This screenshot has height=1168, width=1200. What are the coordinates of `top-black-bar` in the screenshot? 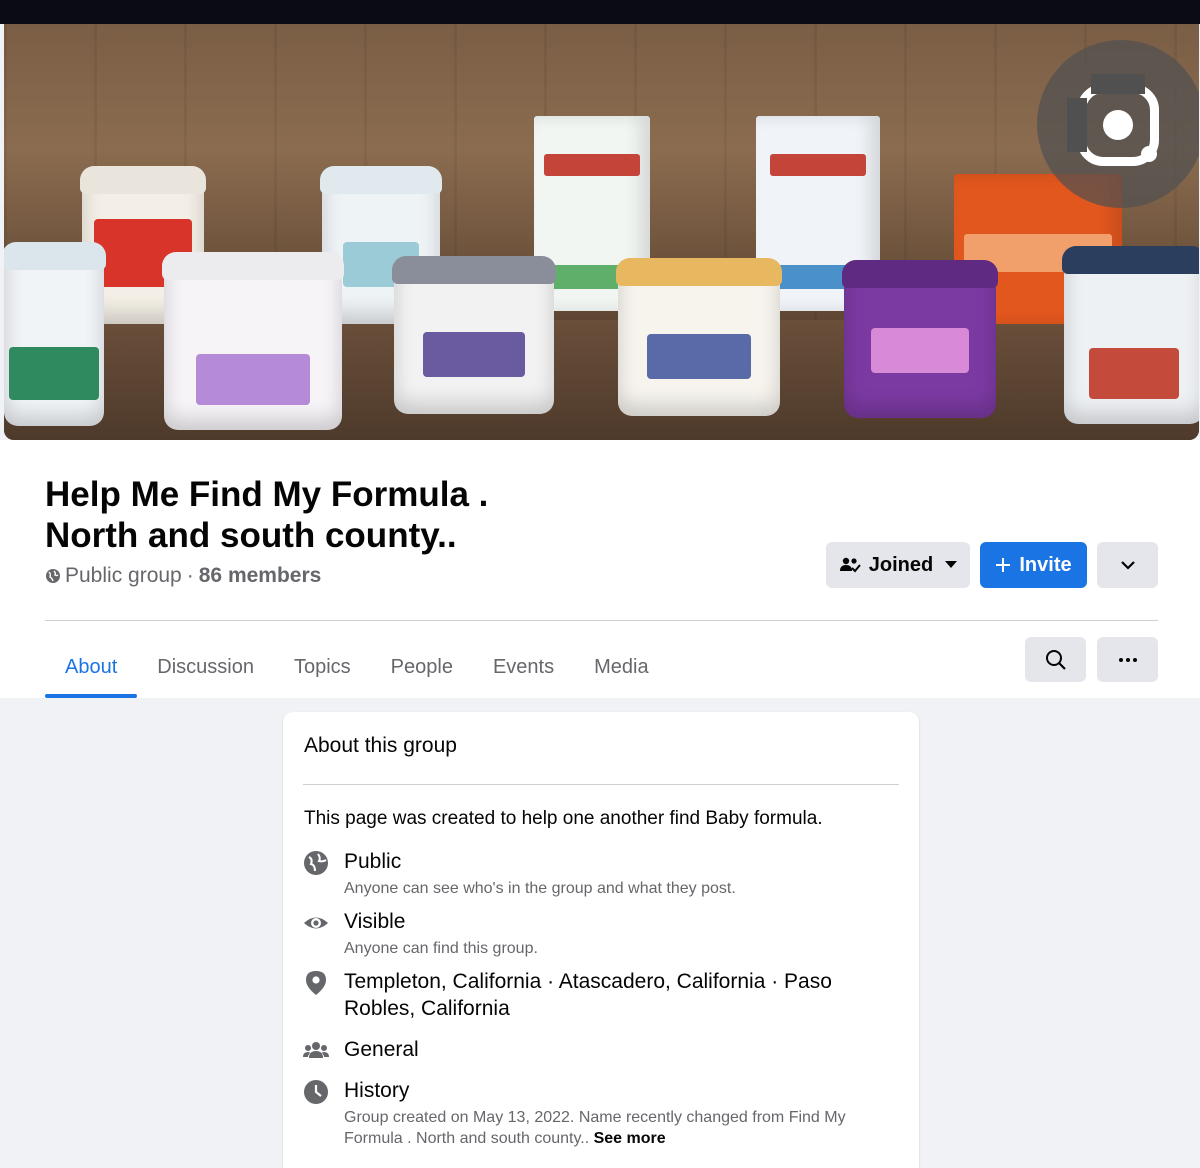 It's located at (600, 12).